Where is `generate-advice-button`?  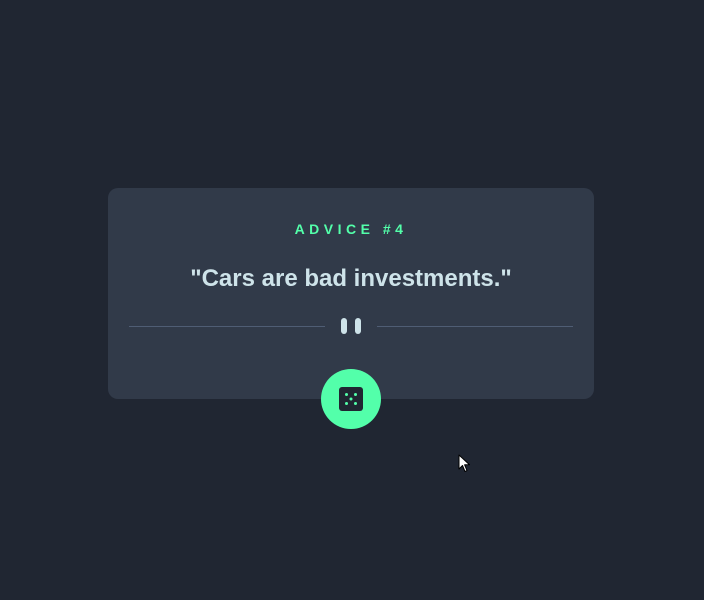
generate-advice-button is located at coordinates (351, 399).